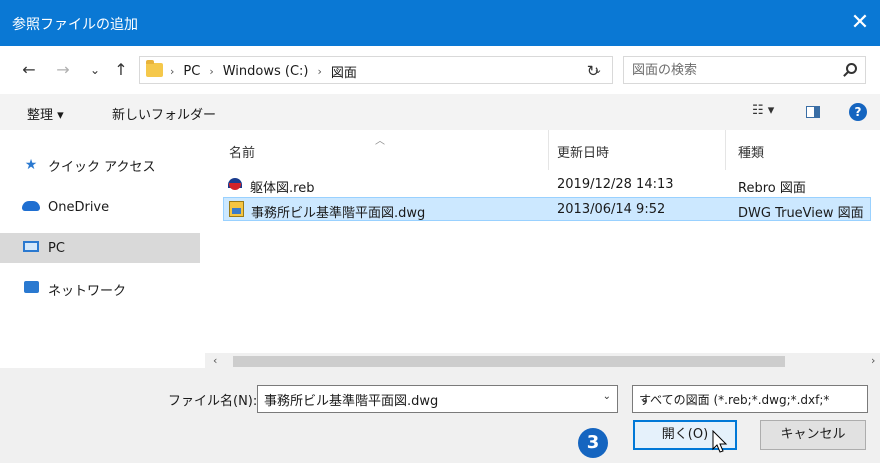 The width and height of the screenshot is (880, 463). What do you see at coordinates (121, 70) in the screenshot?
I see `up-arrow-icon: ↑` at bounding box center [121, 70].